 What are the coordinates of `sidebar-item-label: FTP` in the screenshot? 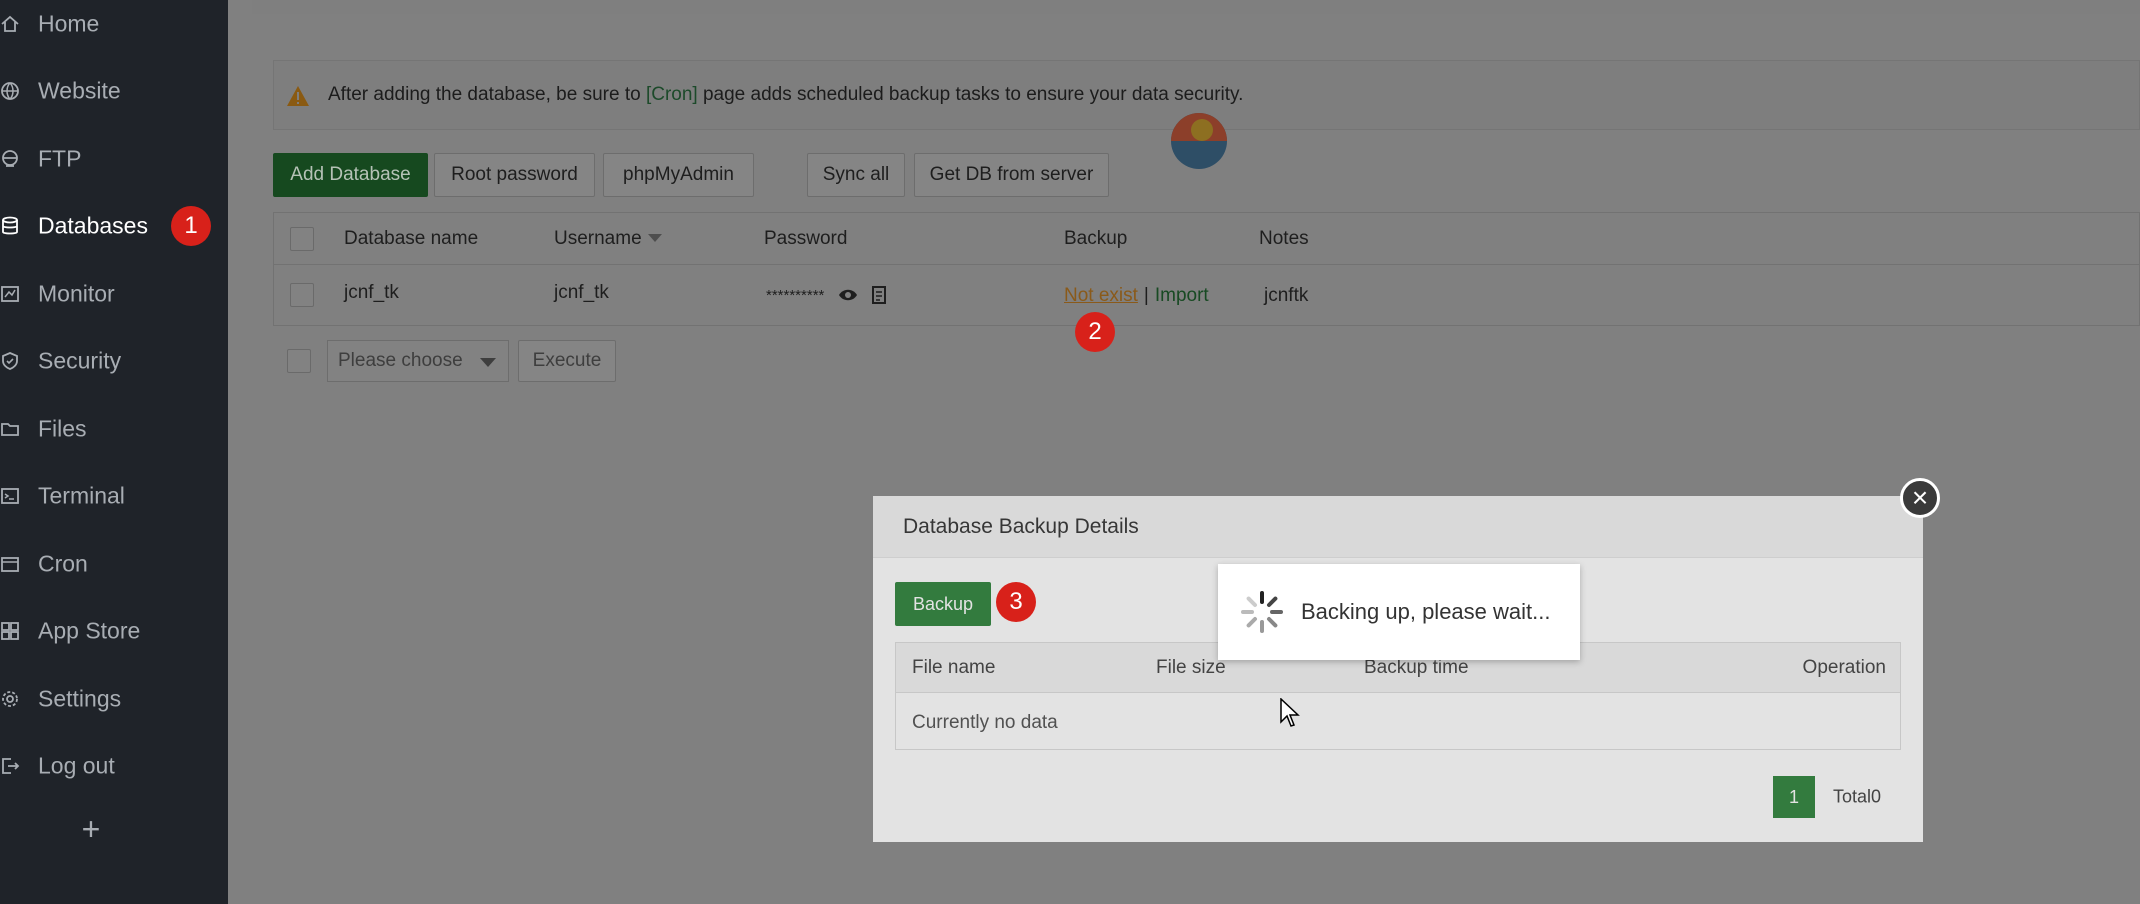 It's located at (60, 158).